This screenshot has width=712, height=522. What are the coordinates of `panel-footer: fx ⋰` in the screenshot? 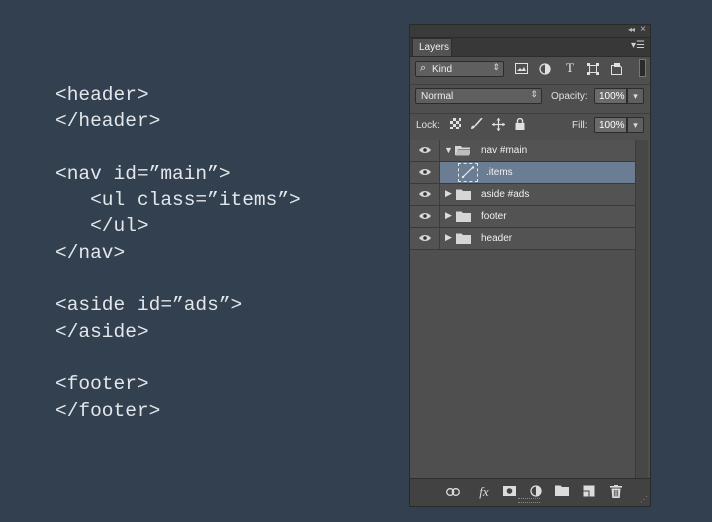 It's located at (530, 492).